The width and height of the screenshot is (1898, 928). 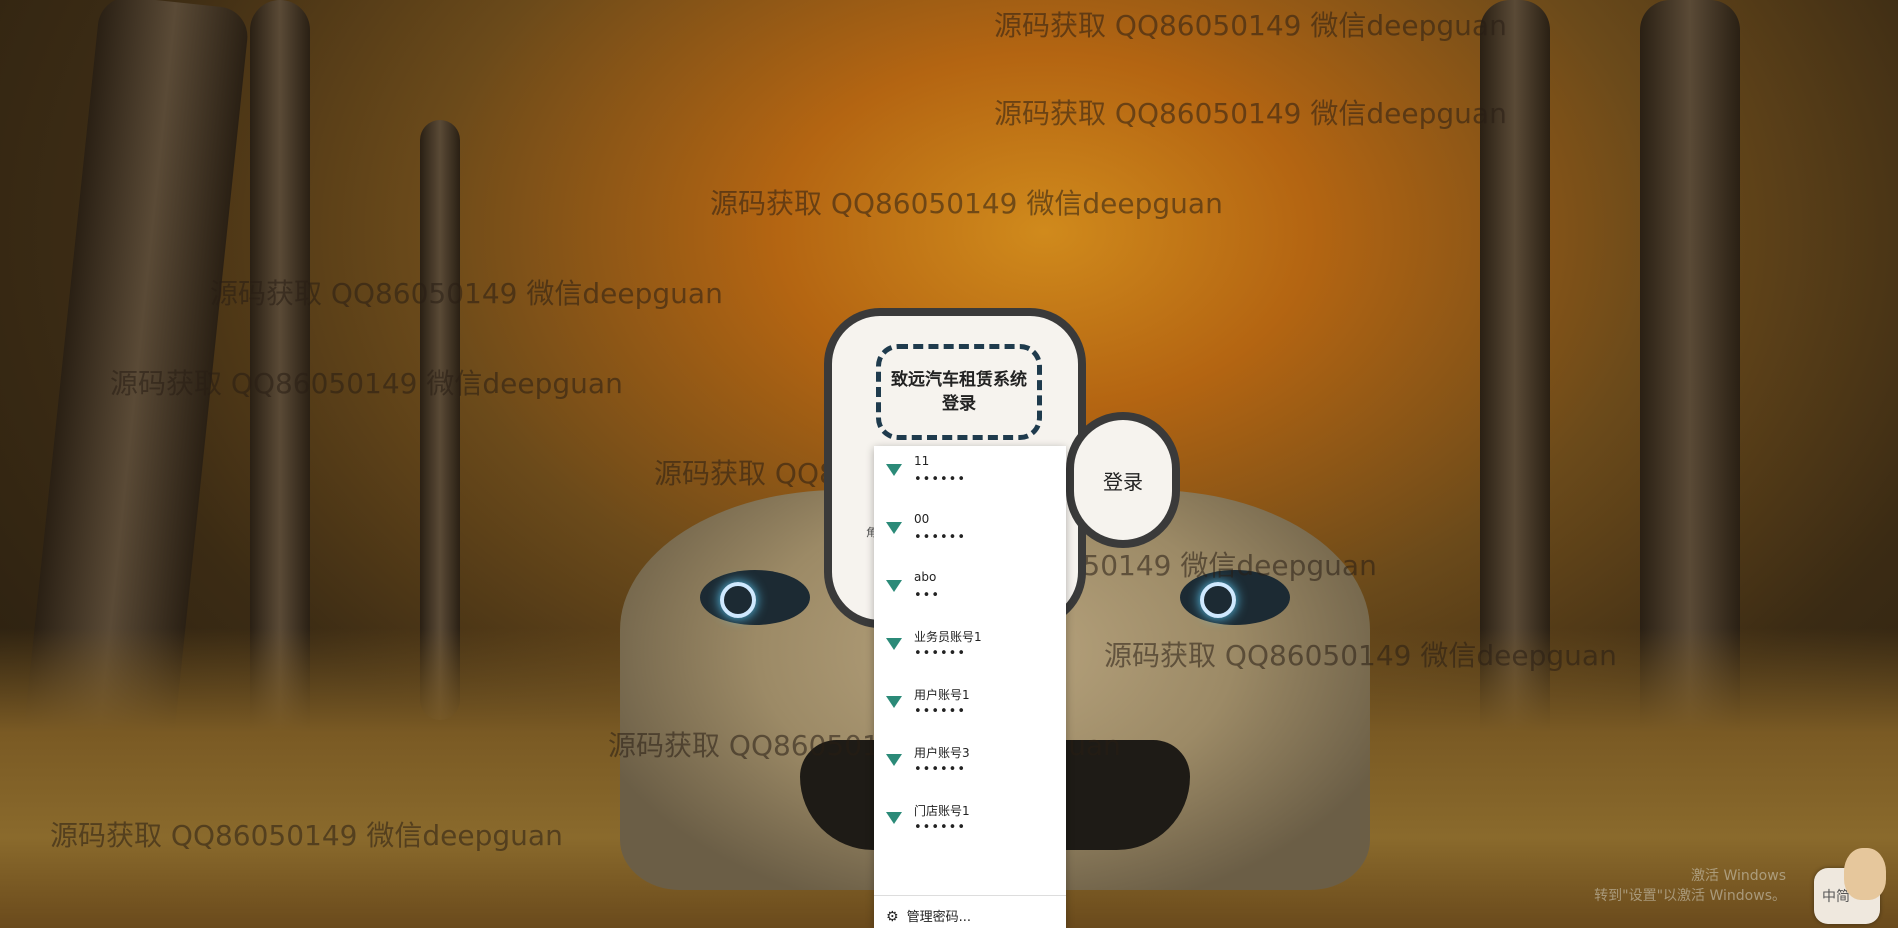 What do you see at coordinates (925, 577) in the screenshot?
I see `autofill-username: abo` at bounding box center [925, 577].